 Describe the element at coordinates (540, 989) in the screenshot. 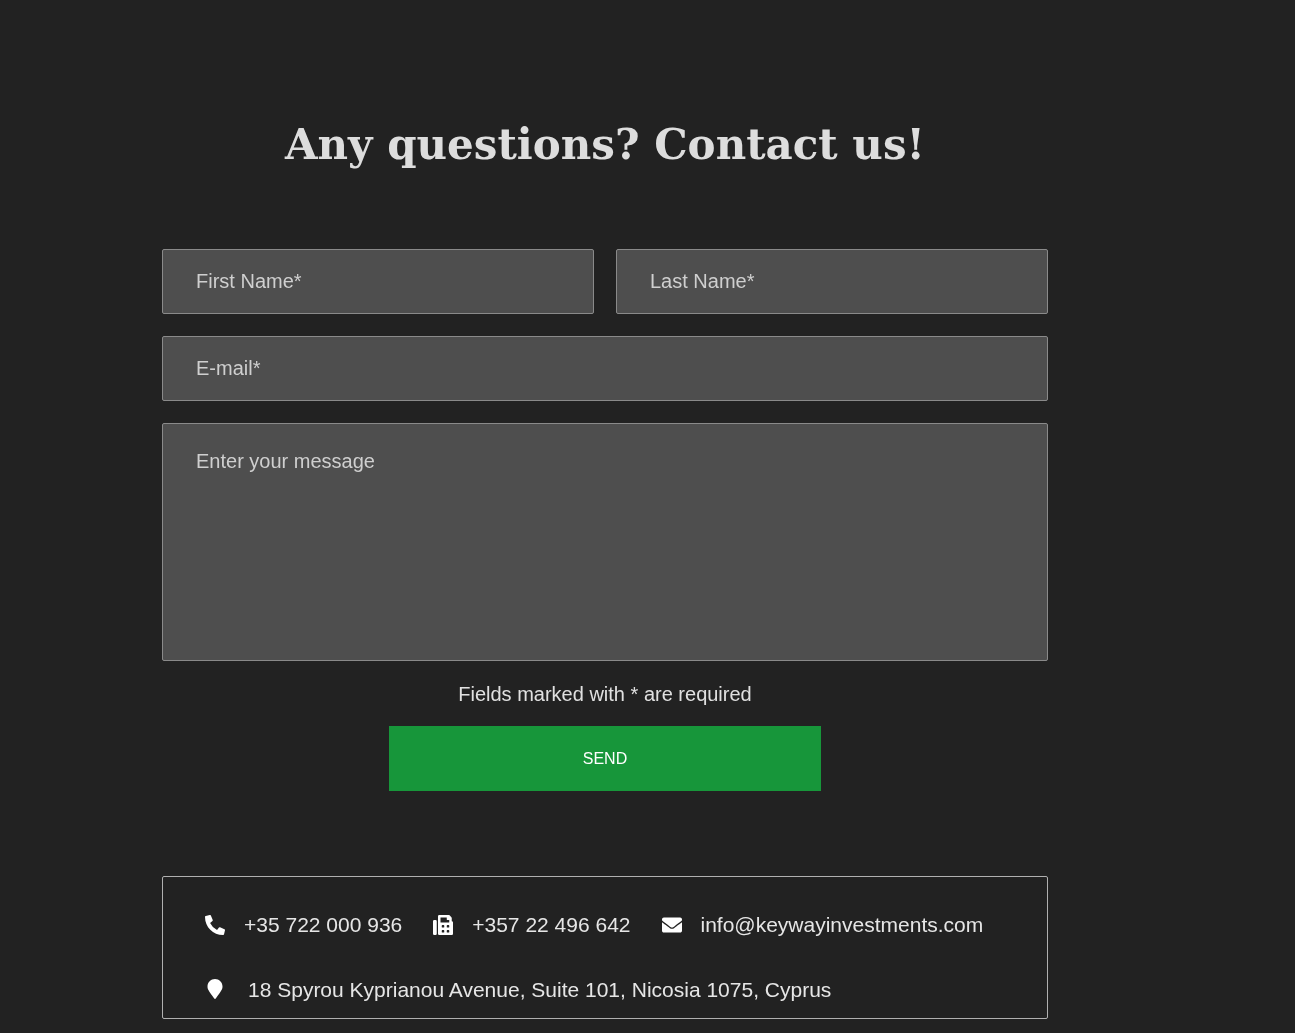

I see `address-text: 18 Spyrou Kyprianou Avenue, Suite 101, Nicosia 1075, Cyprus` at that location.